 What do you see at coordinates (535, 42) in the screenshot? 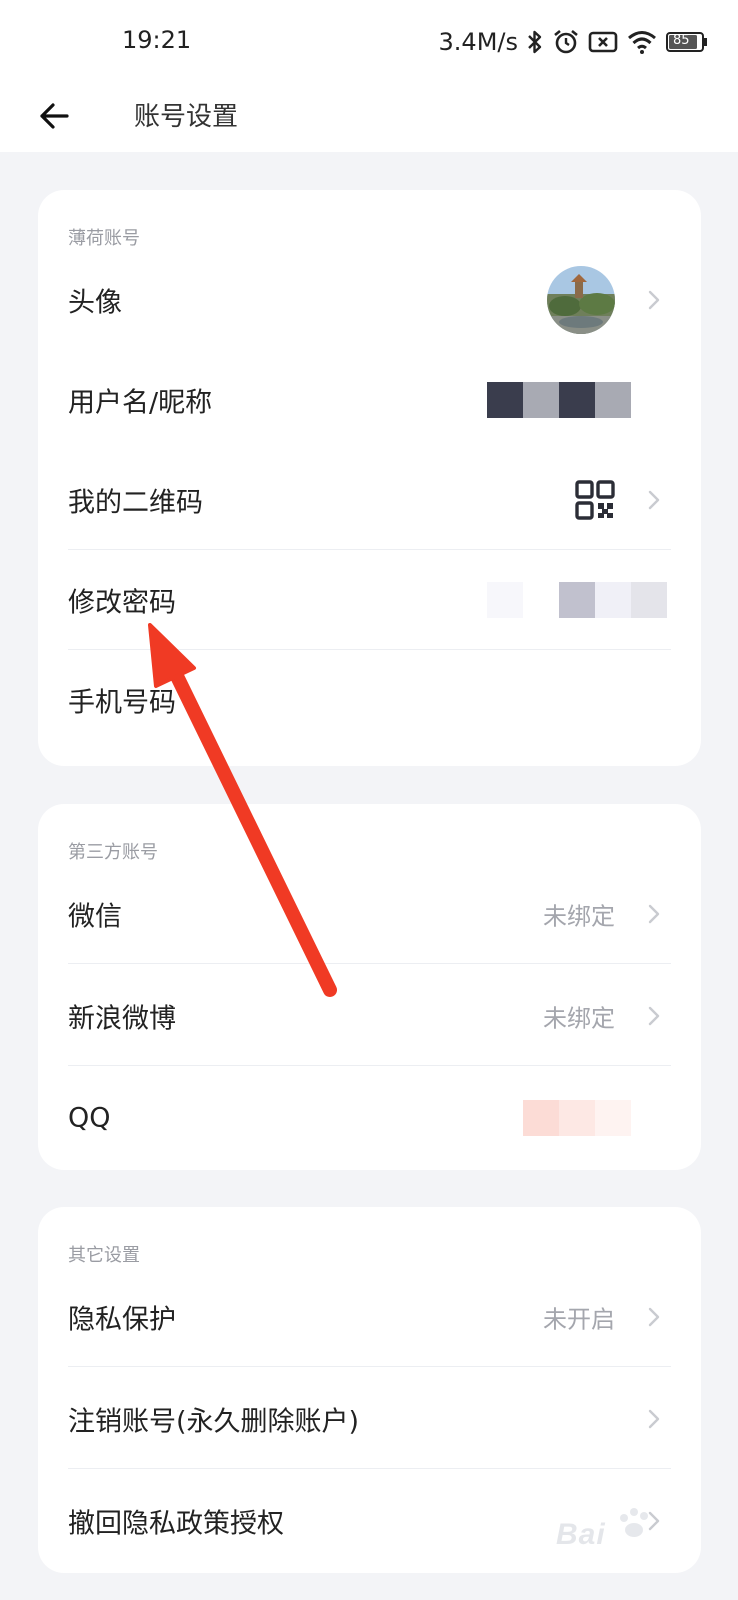
I see `bluetooth-icon` at bounding box center [535, 42].